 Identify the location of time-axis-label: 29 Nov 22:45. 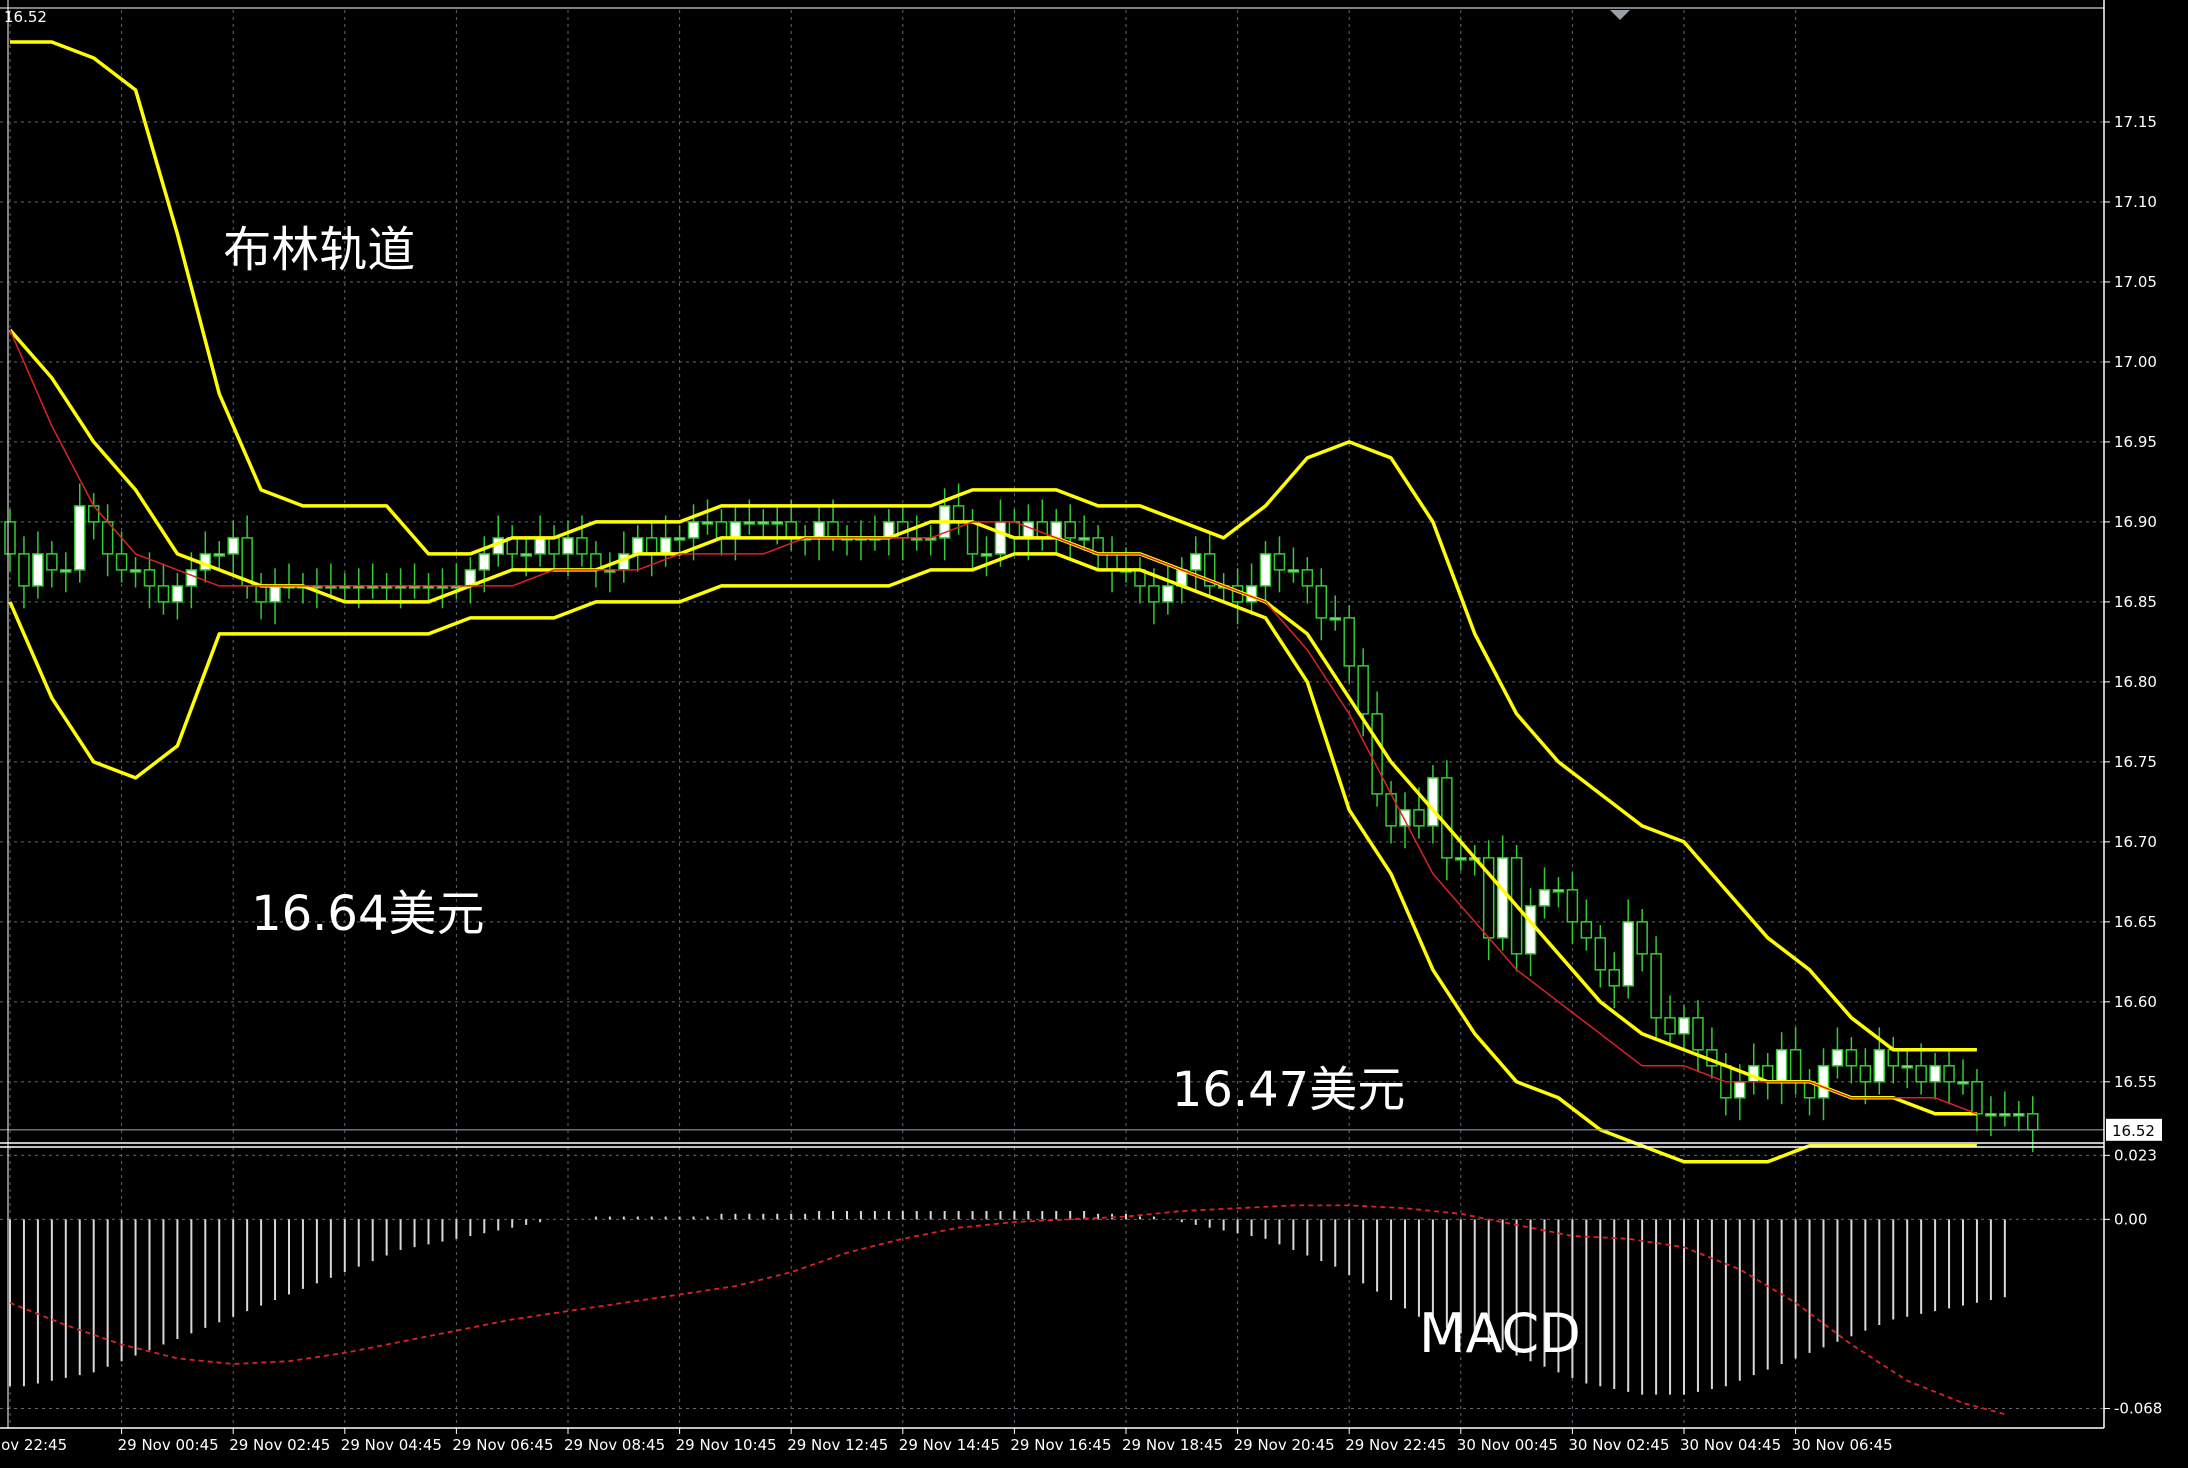
(1395, 1445).